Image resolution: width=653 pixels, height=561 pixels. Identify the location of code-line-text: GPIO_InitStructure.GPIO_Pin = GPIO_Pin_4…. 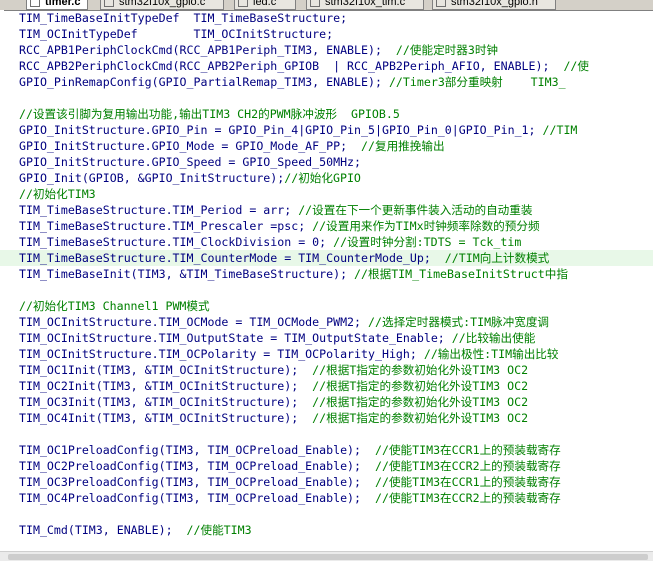
(298, 130).